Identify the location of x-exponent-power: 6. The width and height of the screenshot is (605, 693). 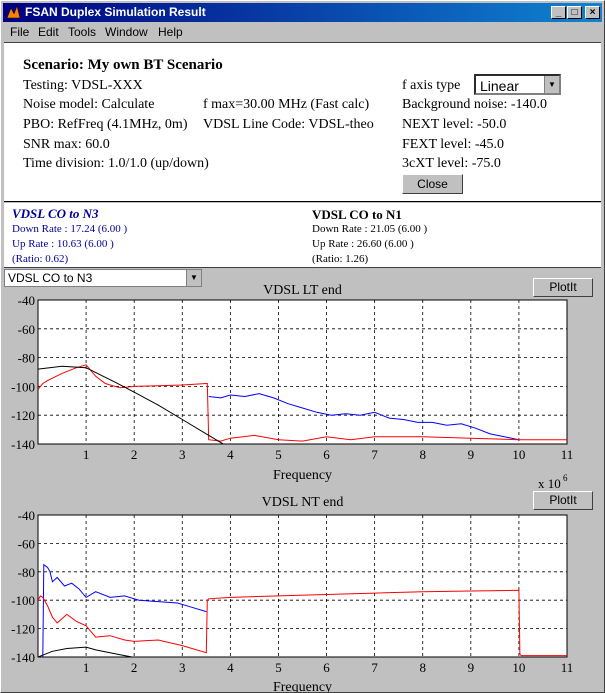
(565, 478).